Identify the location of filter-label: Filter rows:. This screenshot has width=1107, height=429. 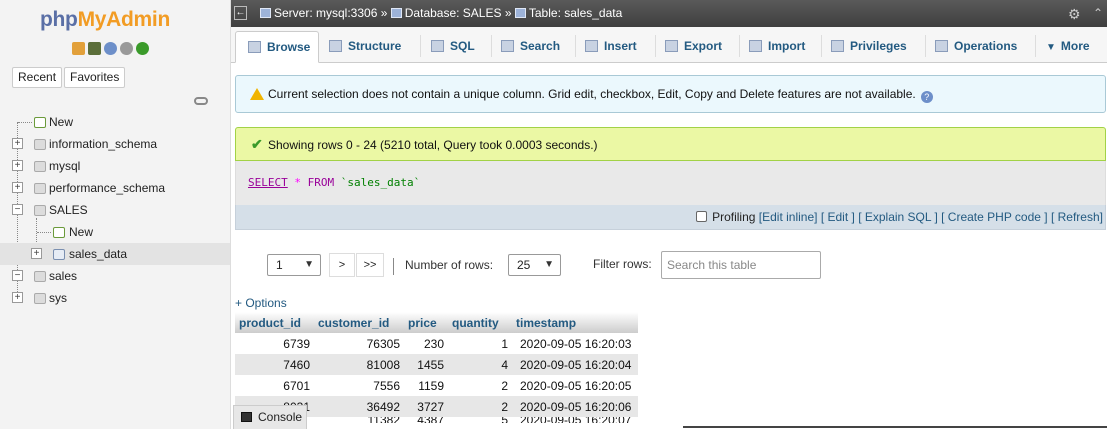
(622, 264).